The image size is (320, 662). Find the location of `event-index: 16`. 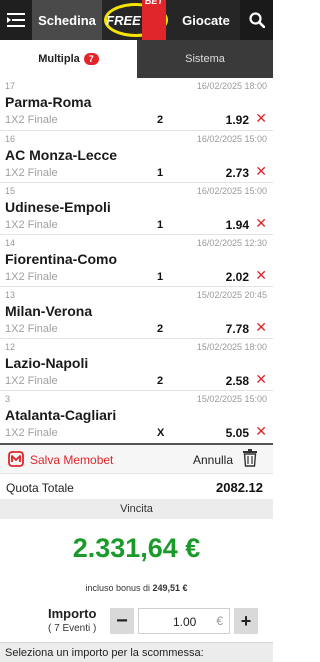

event-index: 16 is located at coordinates (10, 139).